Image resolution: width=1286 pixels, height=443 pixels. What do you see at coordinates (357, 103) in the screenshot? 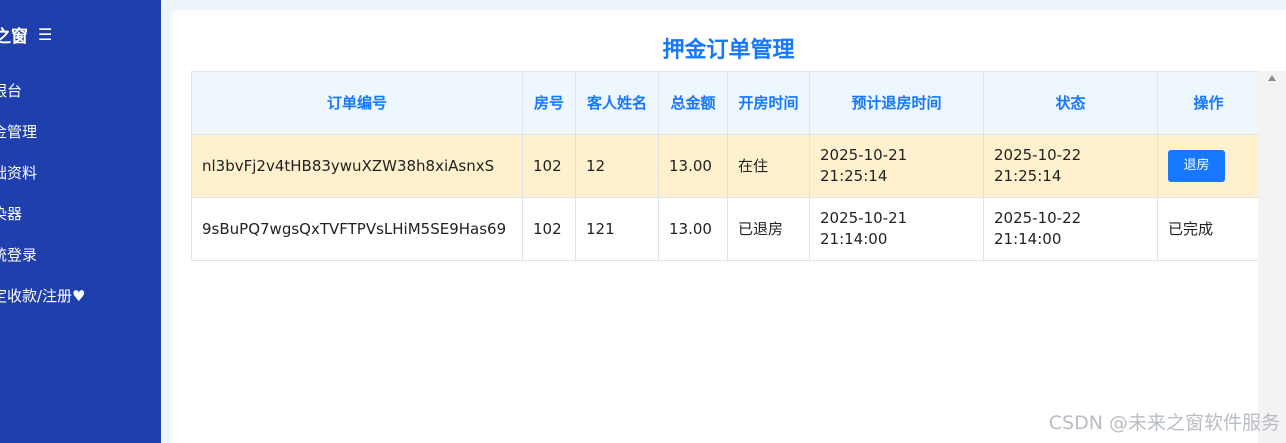
I see `column-header-order-no: 订单编号` at bounding box center [357, 103].